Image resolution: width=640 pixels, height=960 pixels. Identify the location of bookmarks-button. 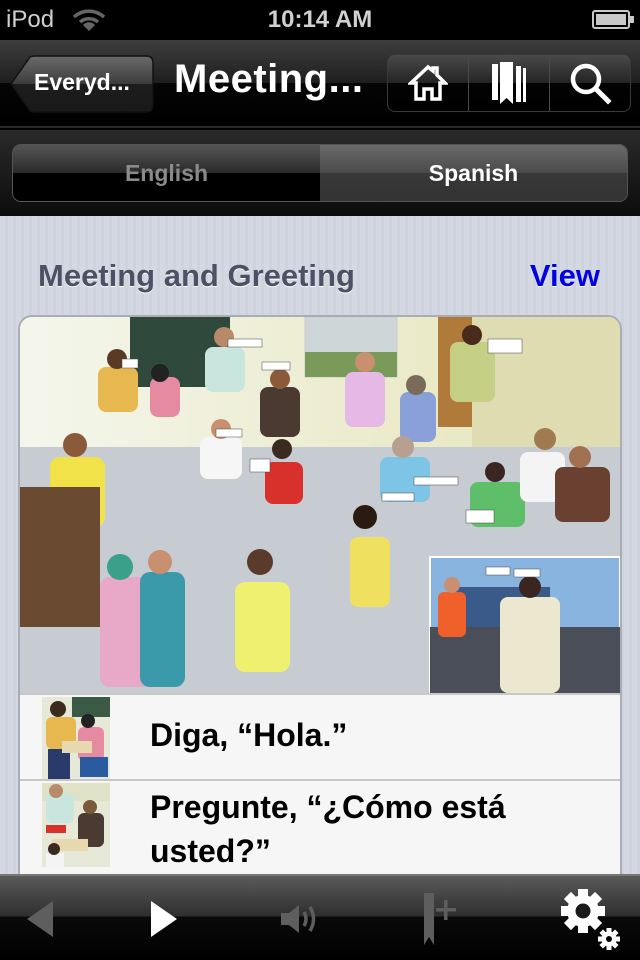
(509, 83).